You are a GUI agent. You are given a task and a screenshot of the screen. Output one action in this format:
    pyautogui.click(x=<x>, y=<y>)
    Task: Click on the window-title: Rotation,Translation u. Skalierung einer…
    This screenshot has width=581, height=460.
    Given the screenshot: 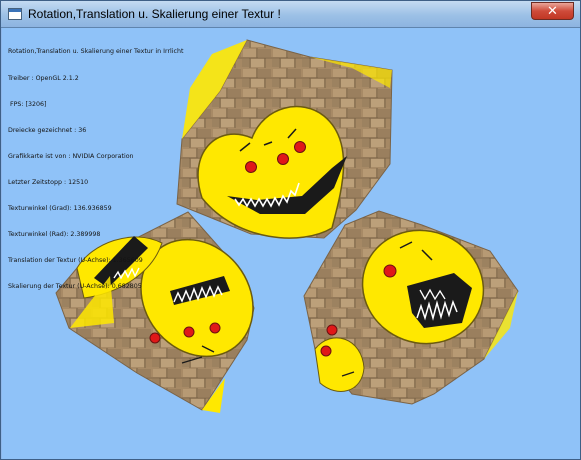 What is the action you would take?
    pyautogui.click(x=154, y=14)
    